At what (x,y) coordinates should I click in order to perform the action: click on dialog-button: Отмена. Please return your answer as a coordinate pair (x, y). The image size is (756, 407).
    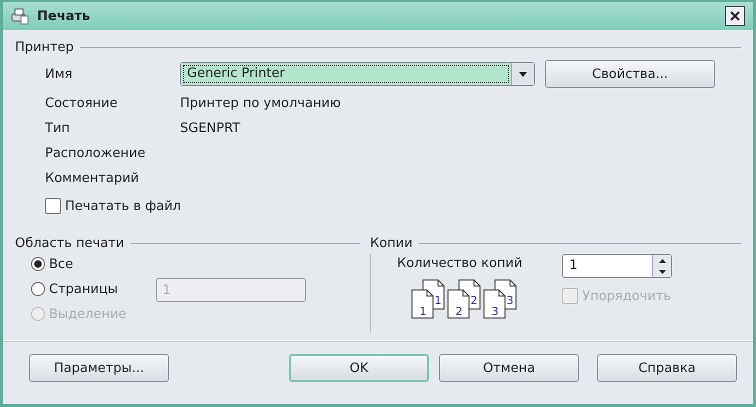
    Looking at the image, I should click on (509, 368).